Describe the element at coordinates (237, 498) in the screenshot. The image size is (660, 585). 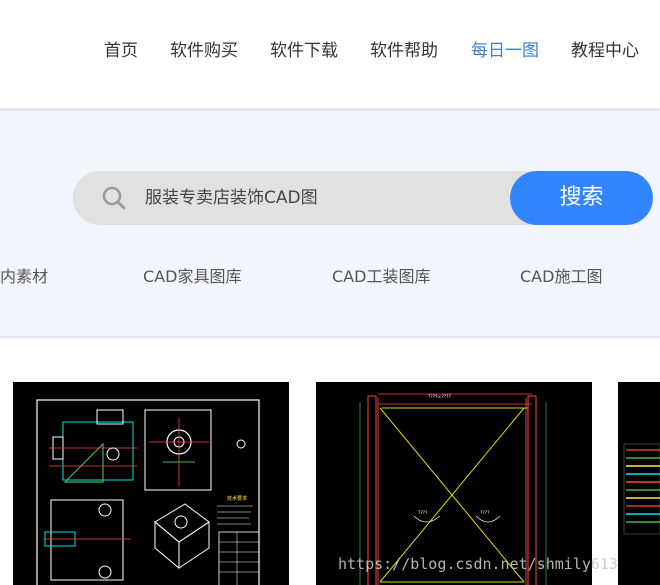
I see `svg-text: 技术要求` at that location.